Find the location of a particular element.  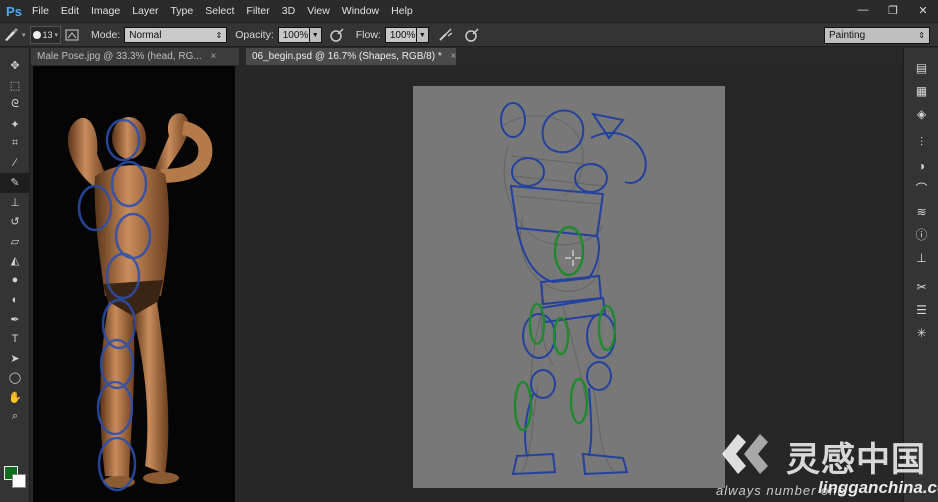

hand-icon: ✋ is located at coordinates (15, 398).